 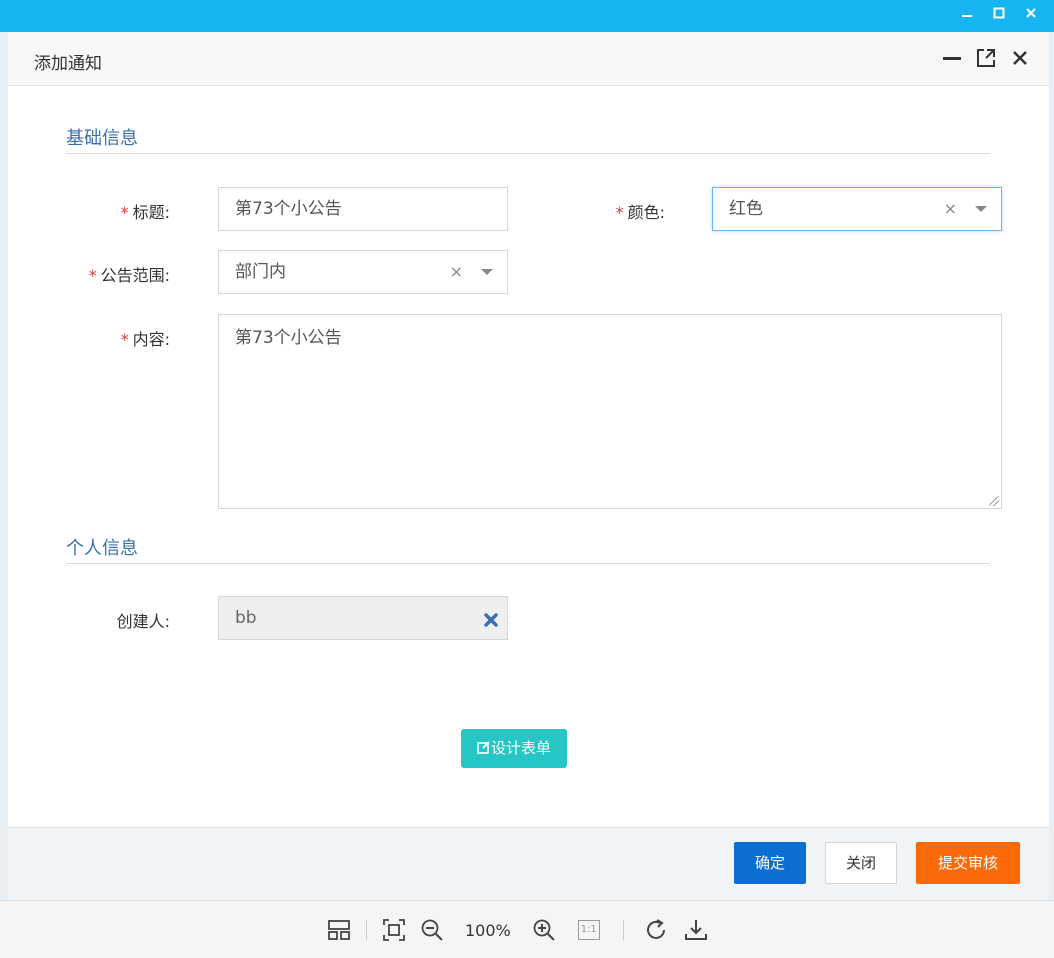 I want to click on title-input: 第73个小公告, so click(x=363, y=209).